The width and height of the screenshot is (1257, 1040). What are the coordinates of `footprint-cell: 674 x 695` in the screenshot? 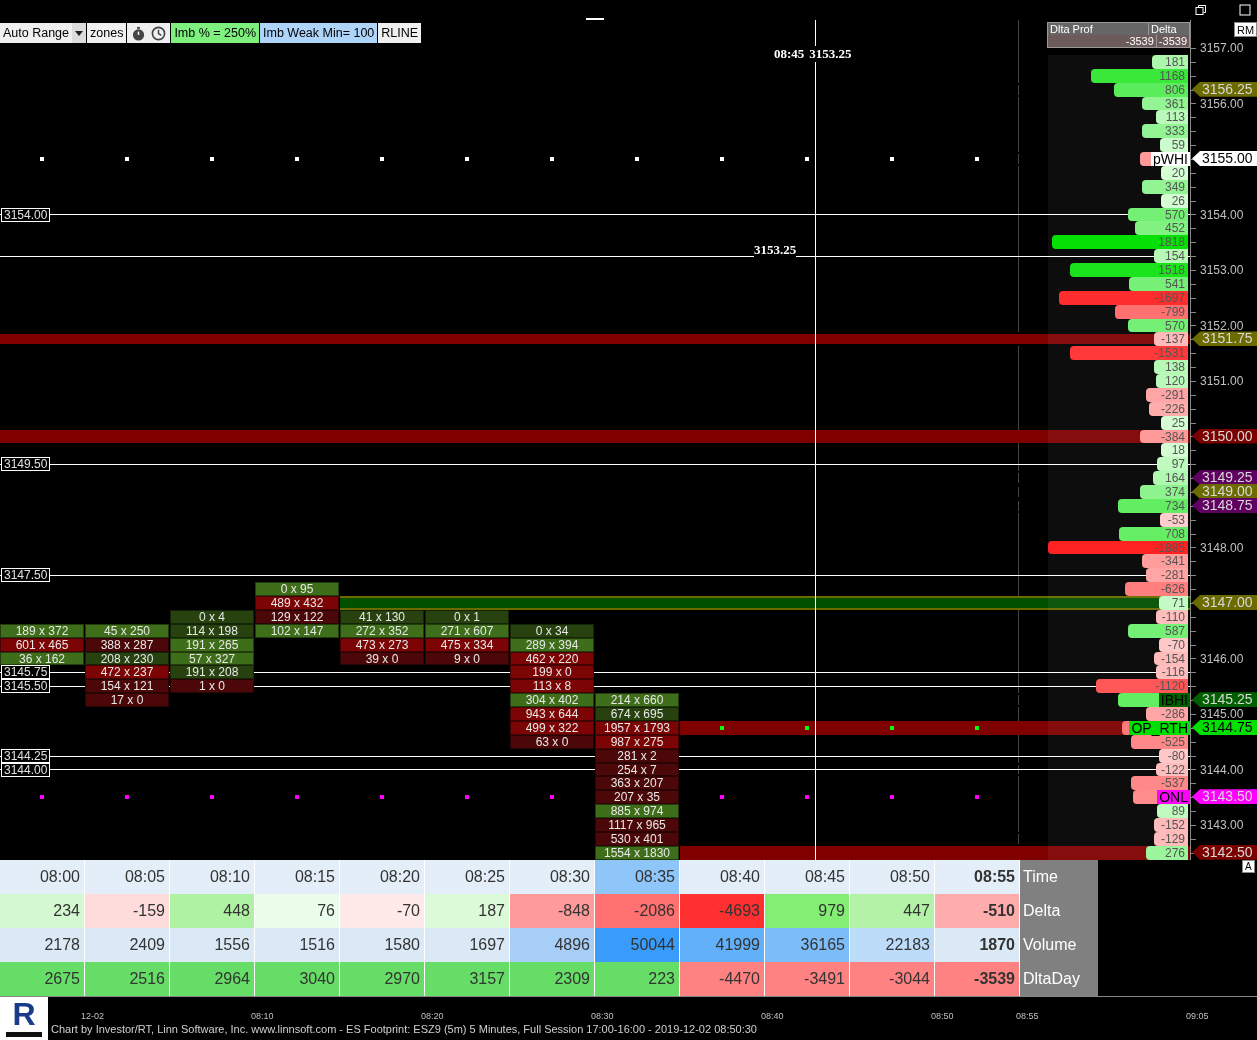 It's located at (637, 714).